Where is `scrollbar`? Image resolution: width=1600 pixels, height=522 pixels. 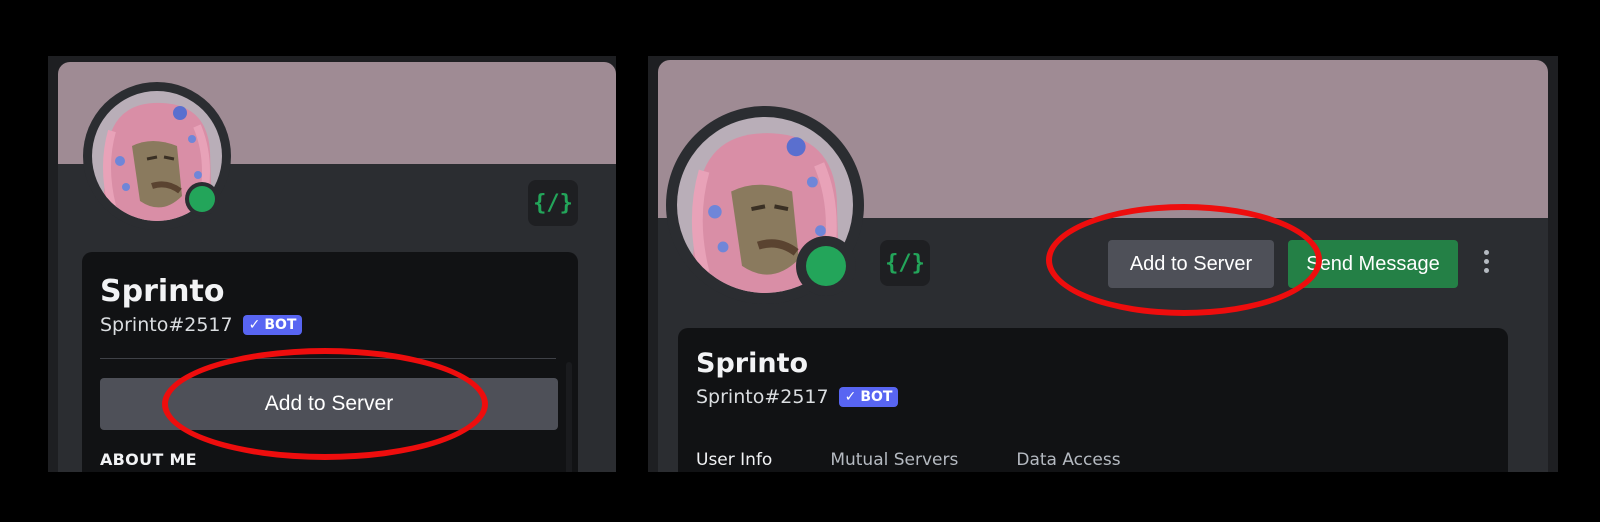
scrollbar is located at coordinates (569, 417).